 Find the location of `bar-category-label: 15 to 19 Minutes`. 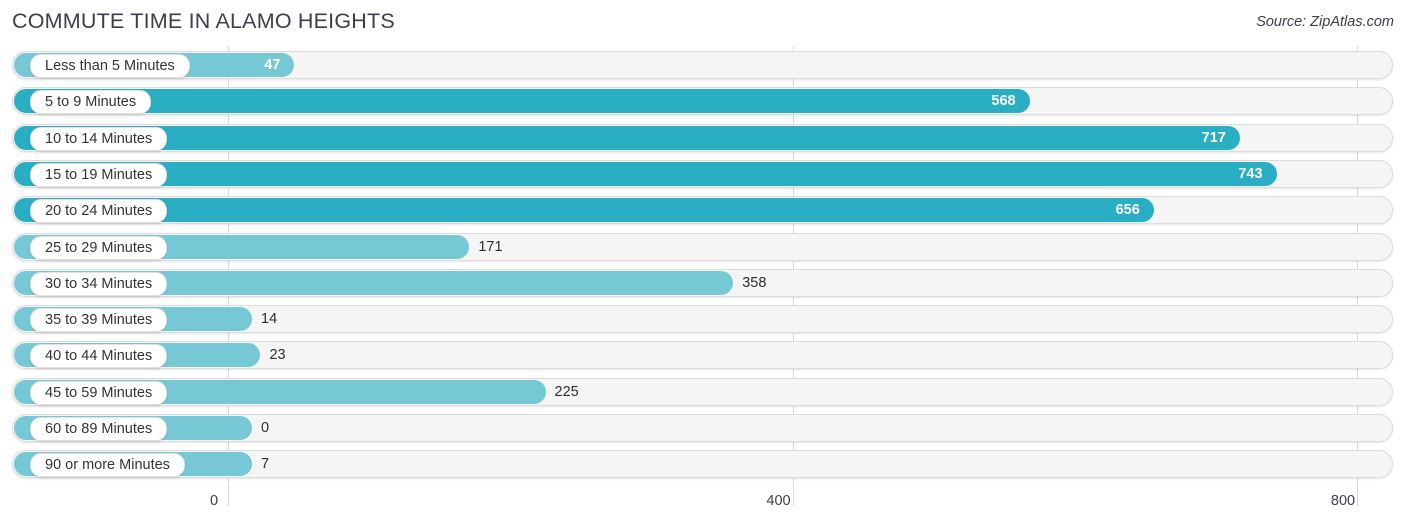

bar-category-label: 15 to 19 Minutes is located at coordinates (99, 174).